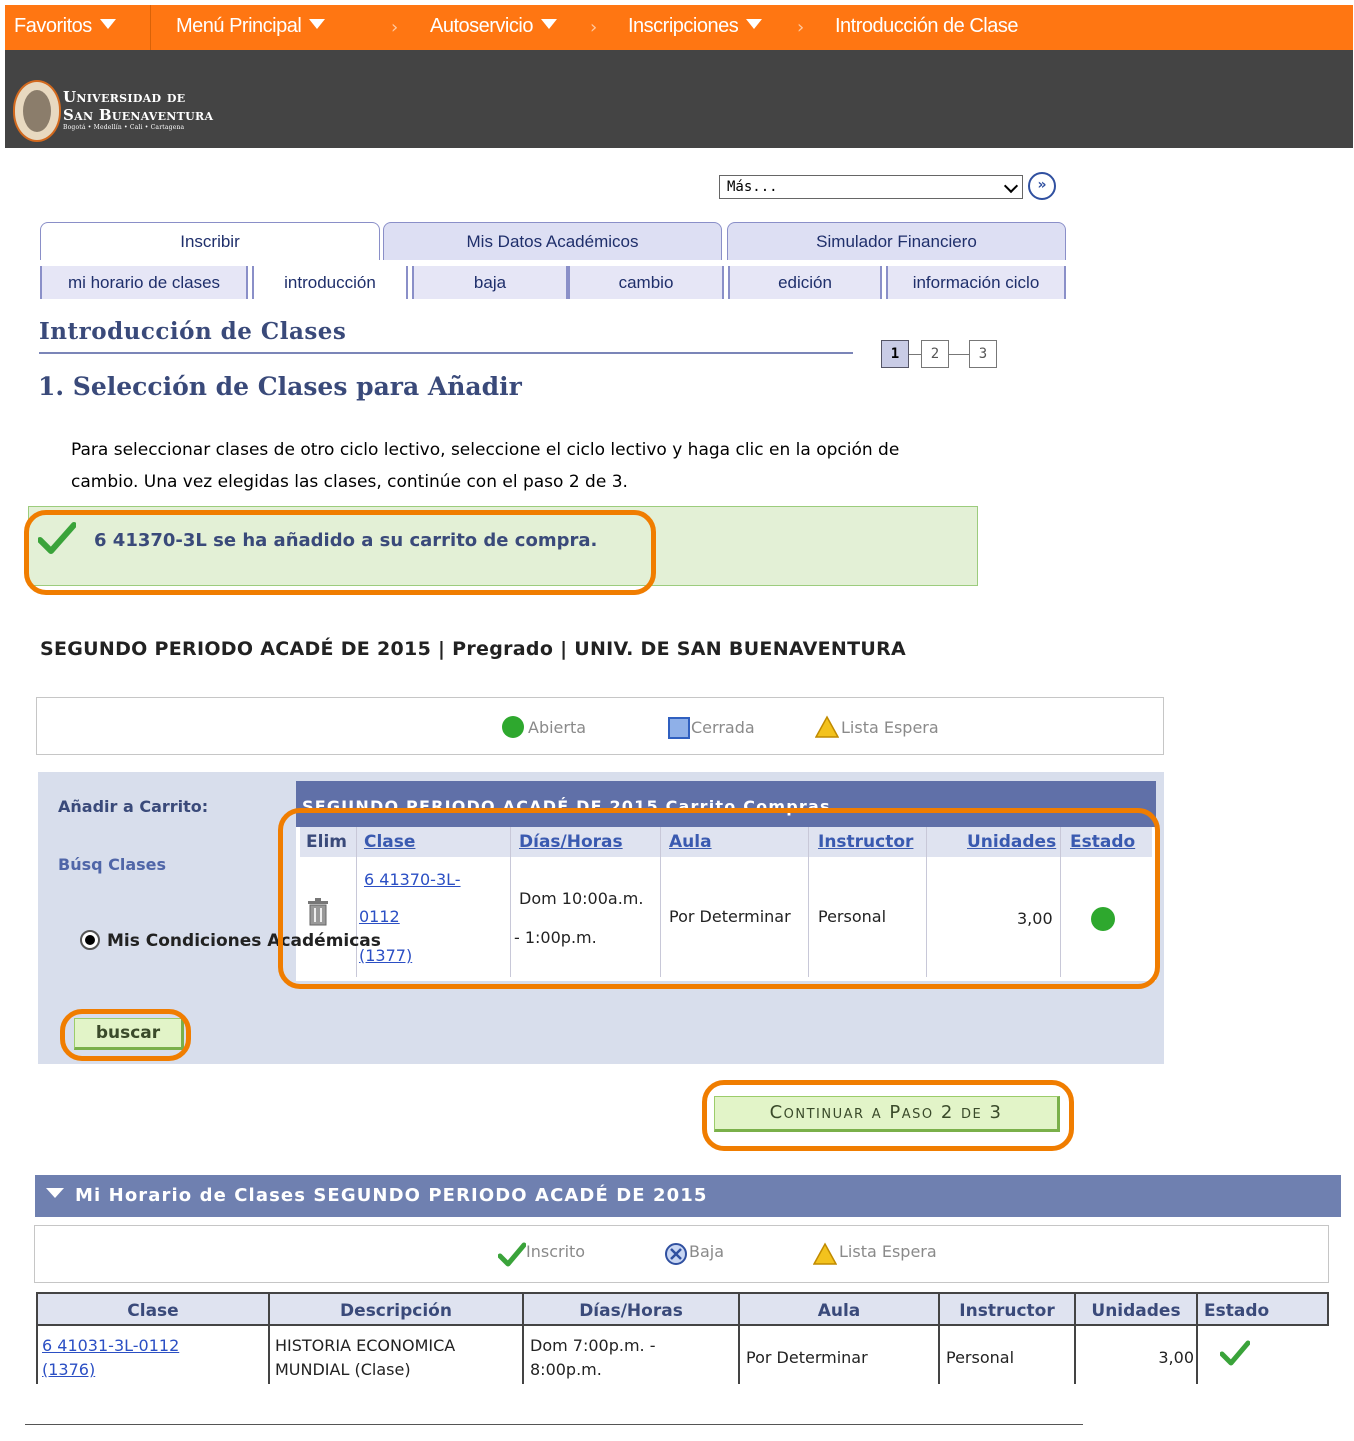 The width and height of the screenshot is (1354, 1441). What do you see at coordinates (65, 27) in the screenshot?
I see `nav-favoritos: Favoritos` at bounding box center [65, 27].